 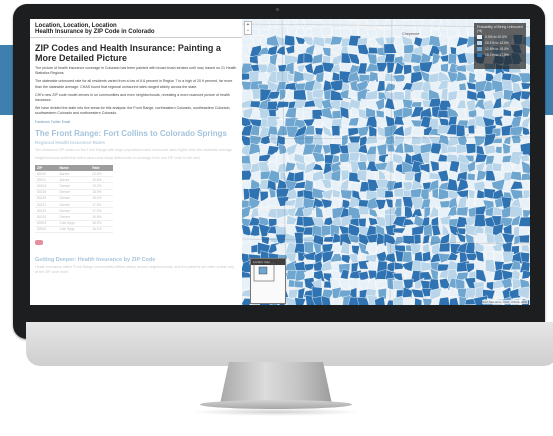 I want to click on share-links: Facebook Twitter Email, so click(x=136, y=122).